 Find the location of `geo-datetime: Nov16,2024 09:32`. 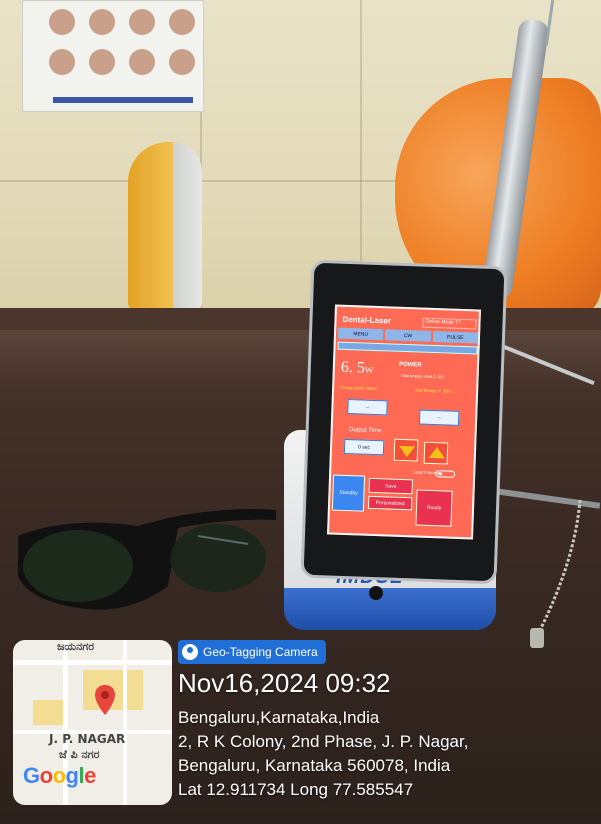

geo-datetime: Nov16,2024 09:32 is located at coordinates (284, 683).